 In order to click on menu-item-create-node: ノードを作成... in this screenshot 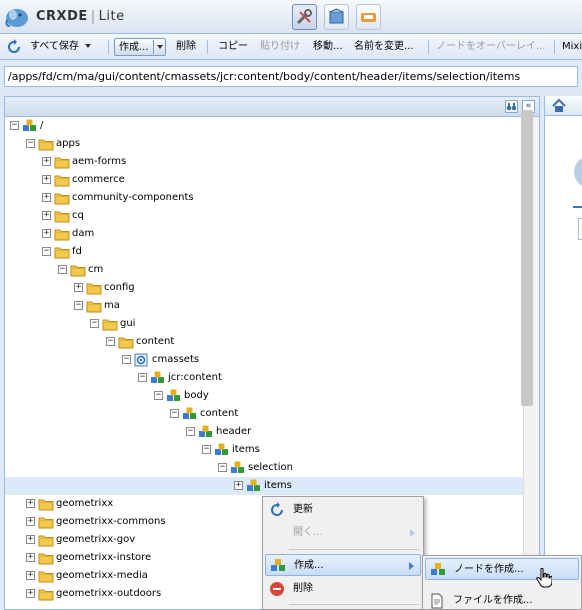, I will do `click(502, 569)`.